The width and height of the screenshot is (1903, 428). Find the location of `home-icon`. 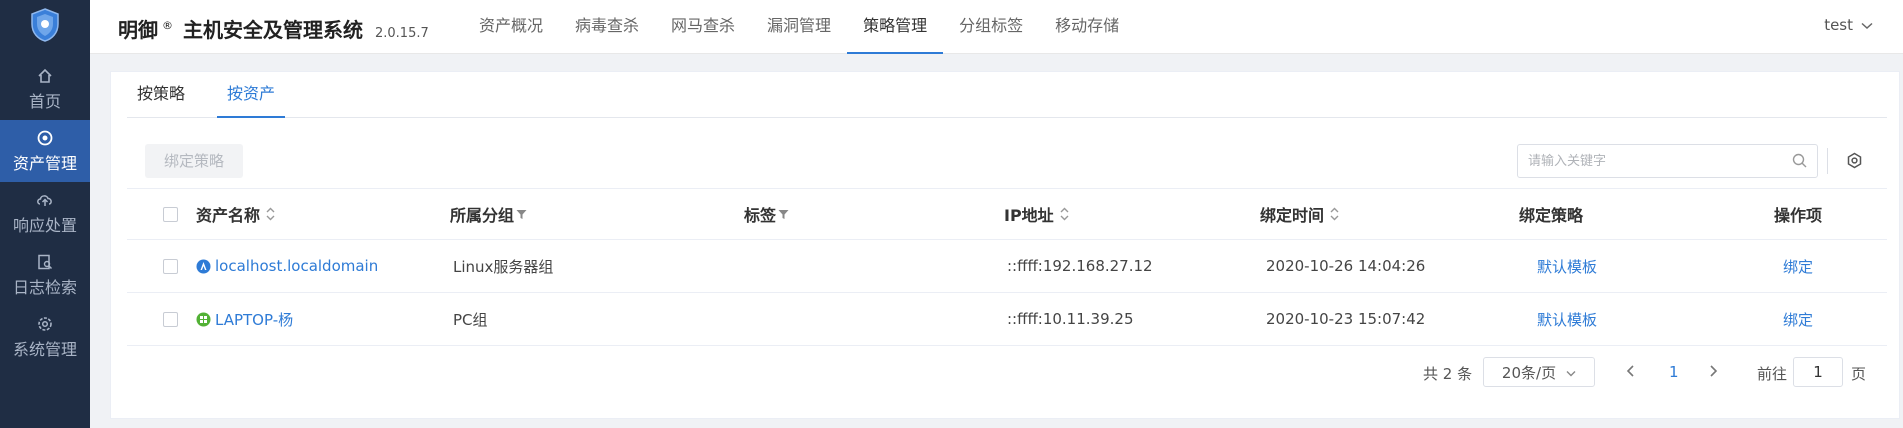

home-icon is located at coordinates (45, 76).